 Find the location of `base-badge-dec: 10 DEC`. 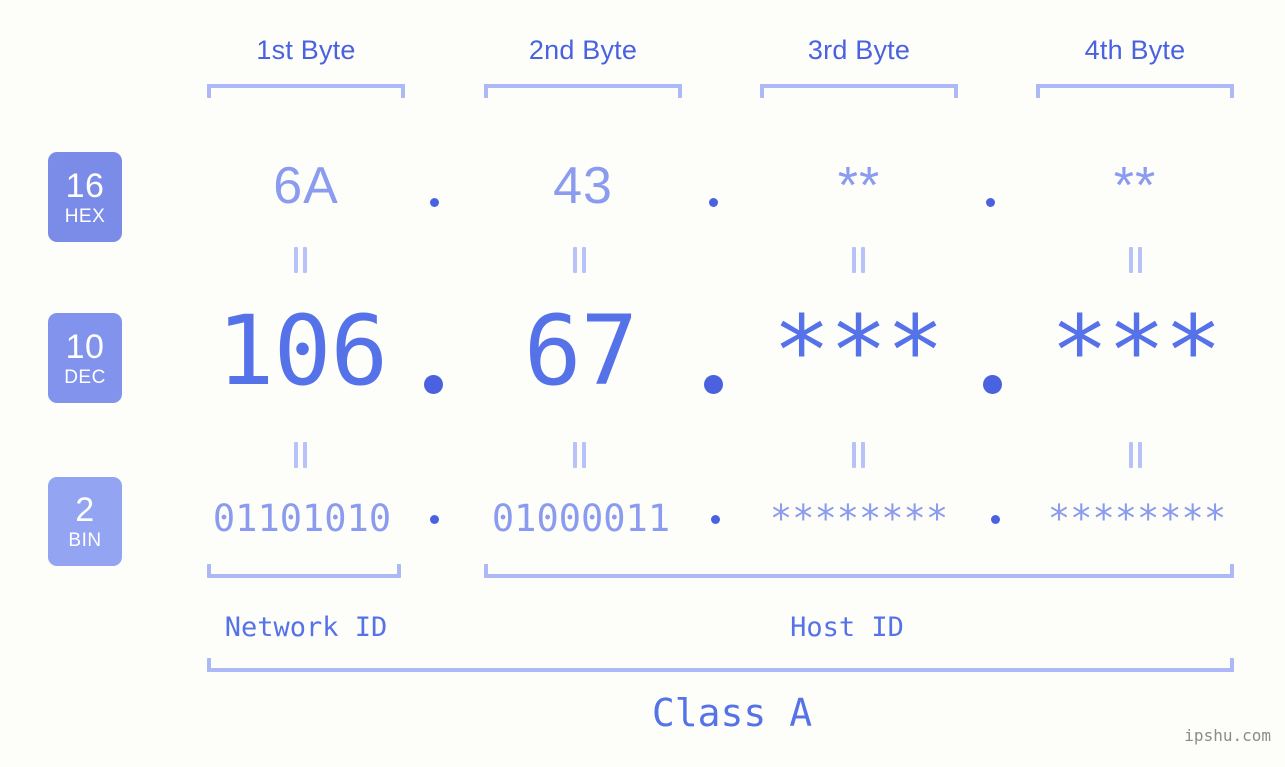

base-badge-dec: 10 DEC is located at coordinates (85, 358).